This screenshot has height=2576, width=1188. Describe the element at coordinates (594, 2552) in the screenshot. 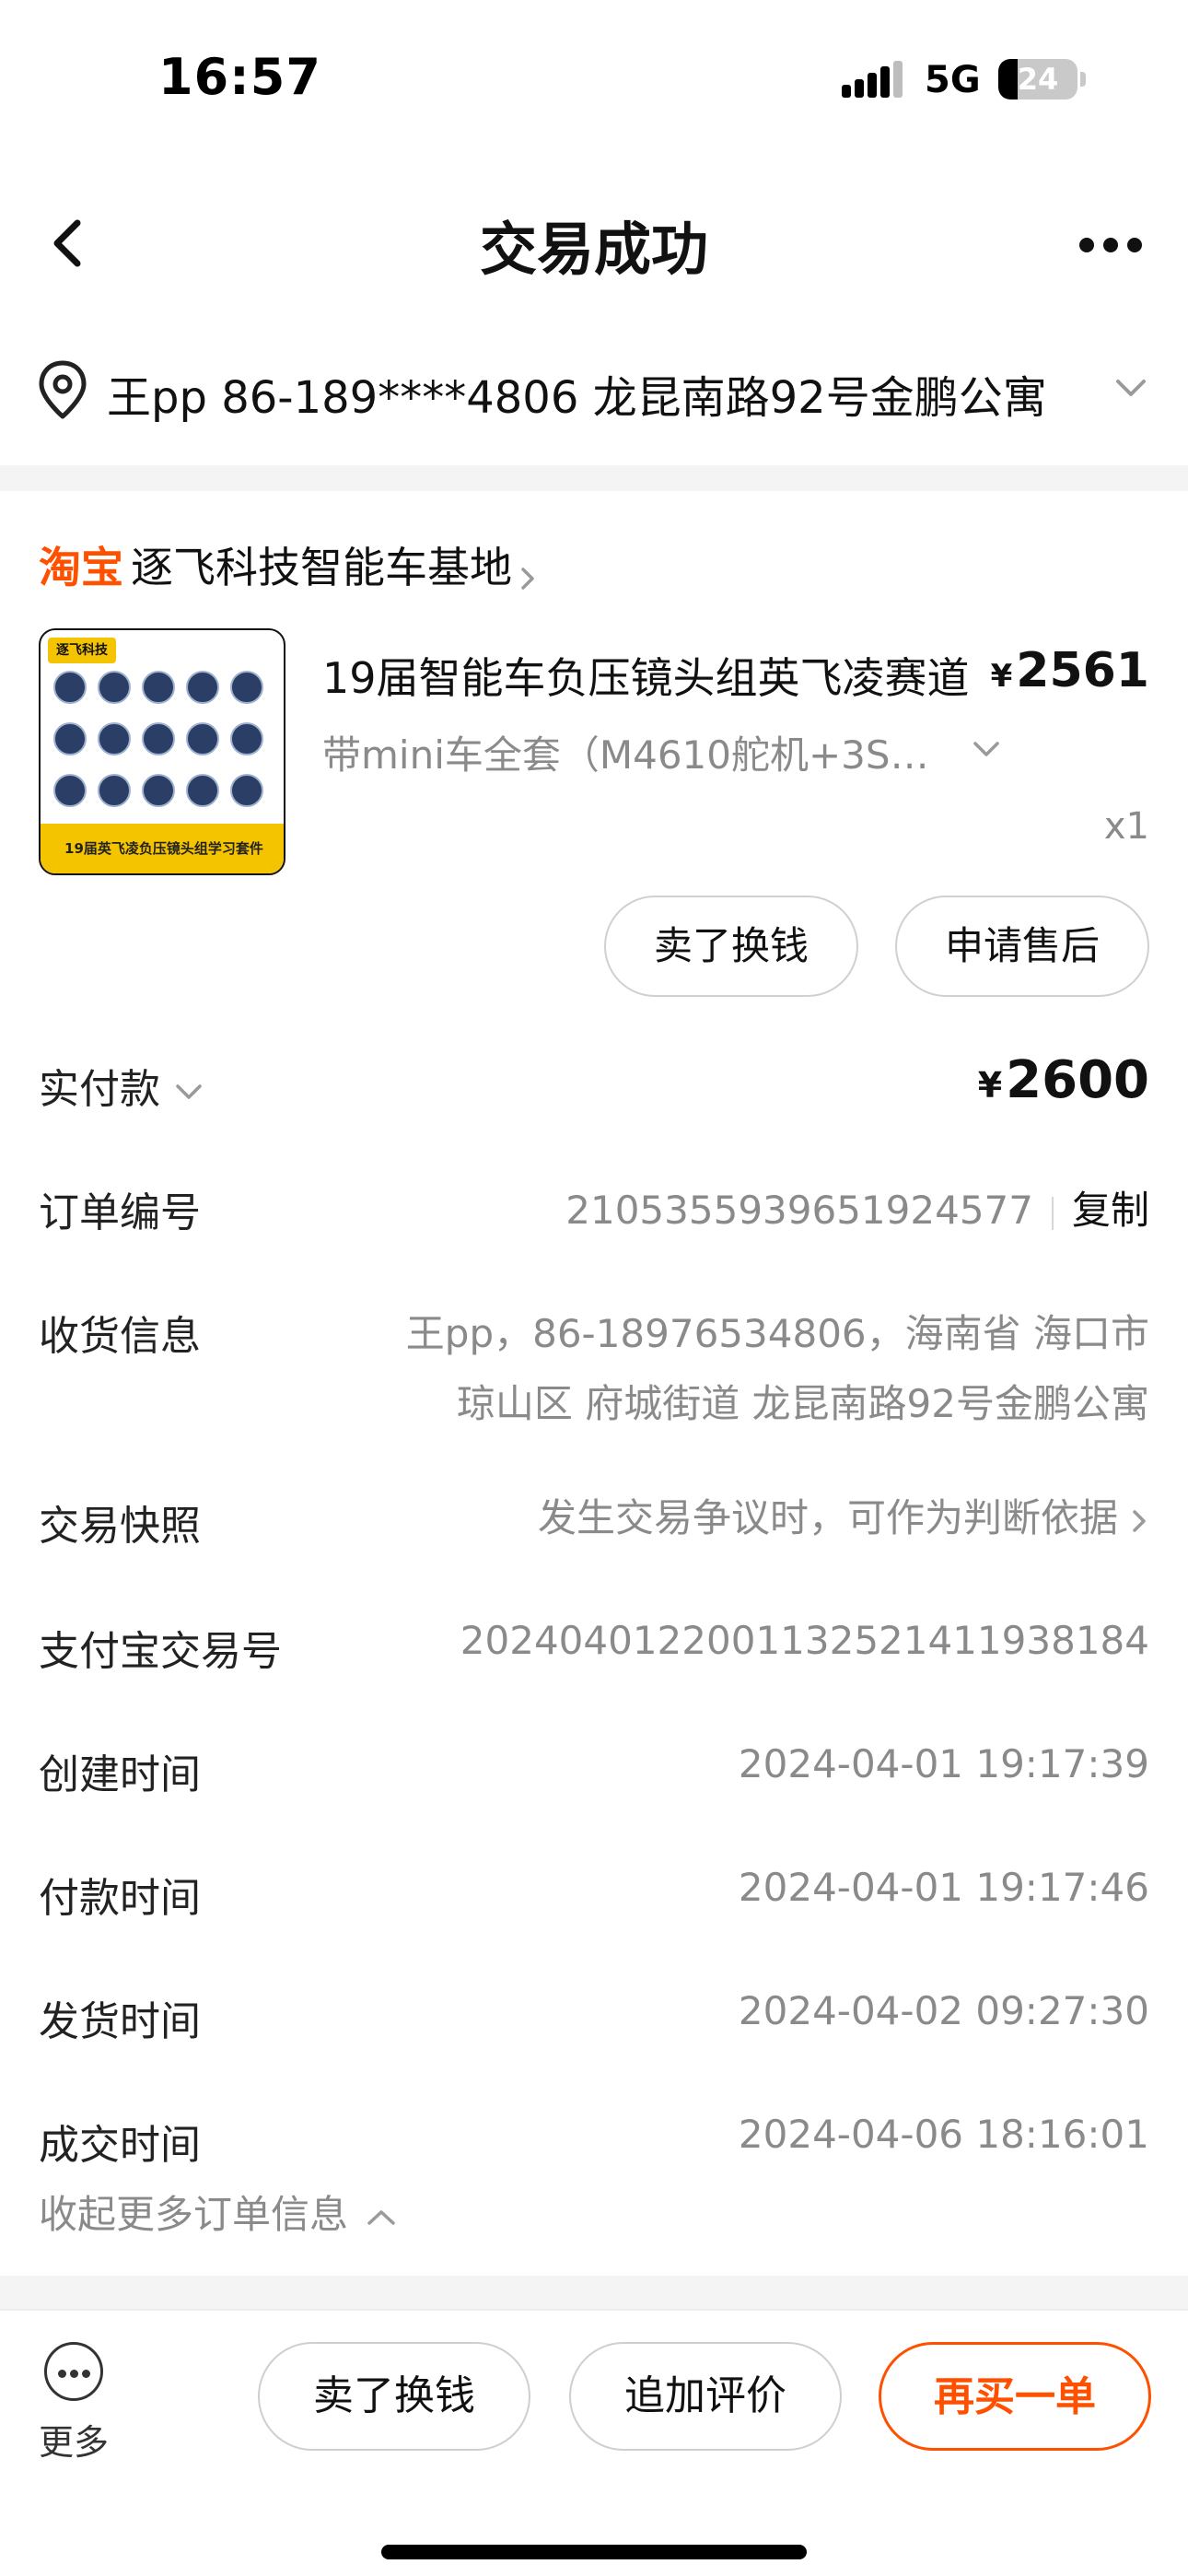

I see `home-indicator` at that location.